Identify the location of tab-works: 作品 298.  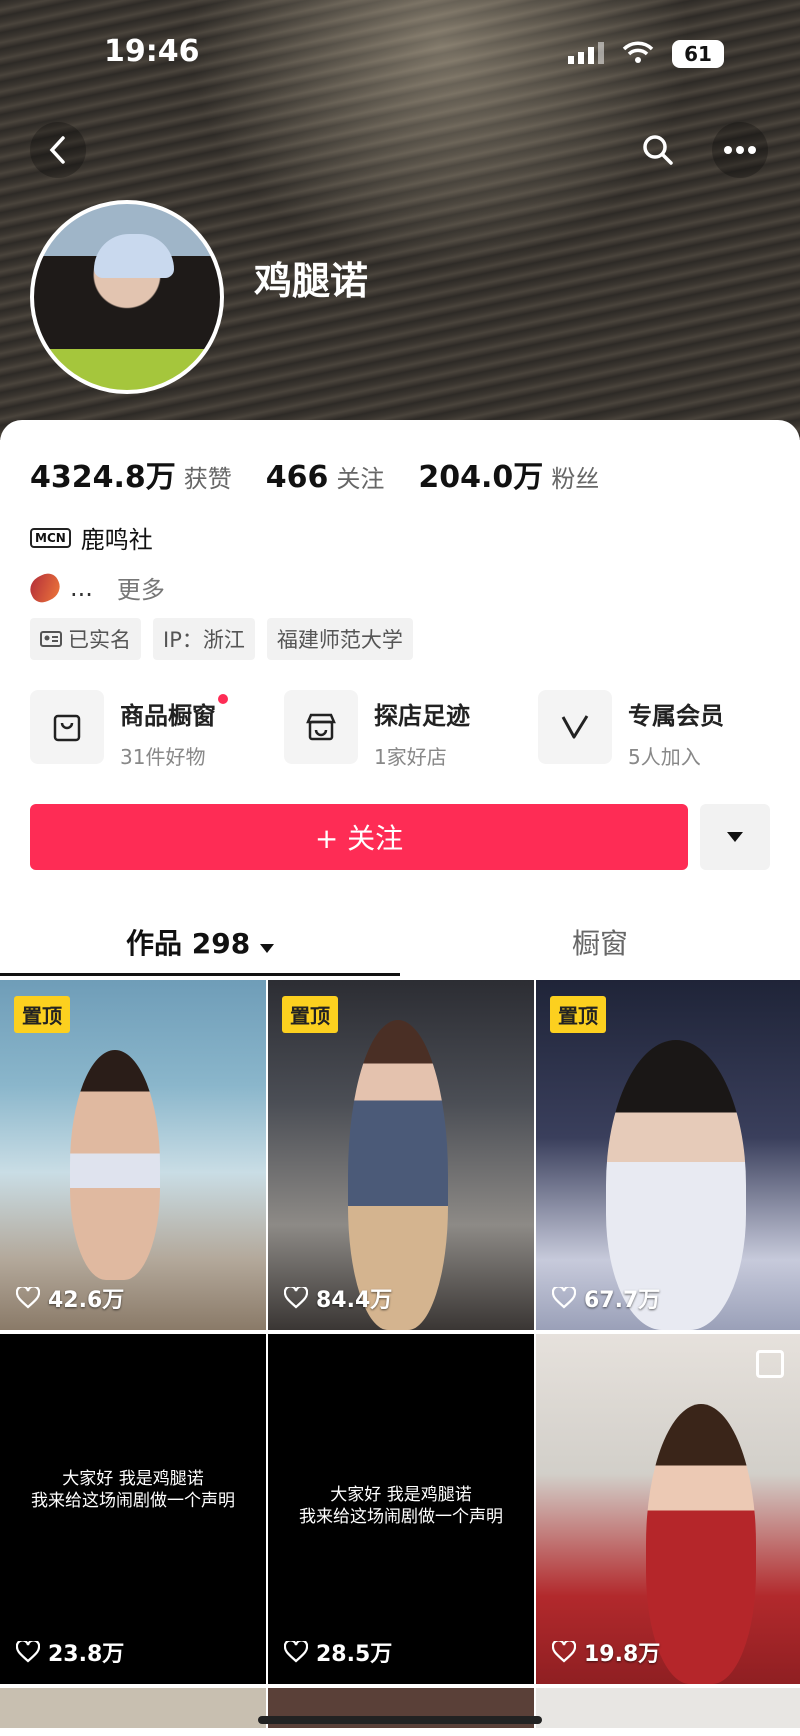
(200, 942).